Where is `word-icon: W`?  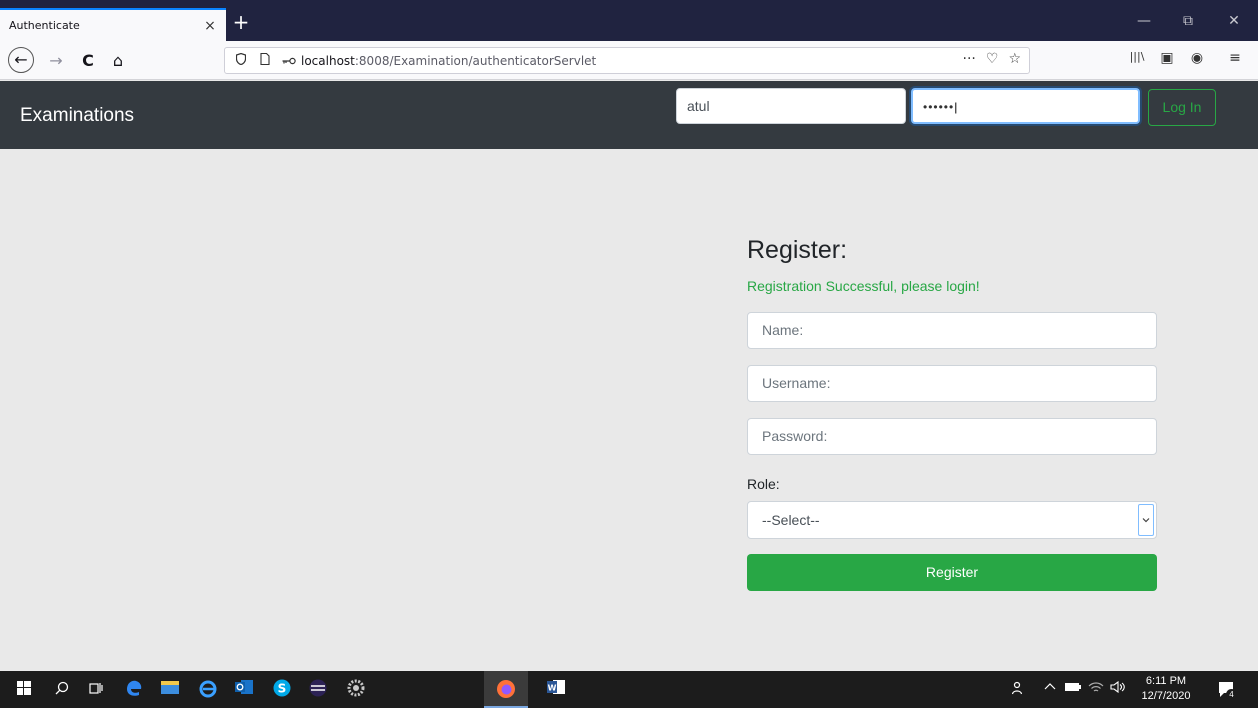
word-icon: W is located at coordinates (556, 690).